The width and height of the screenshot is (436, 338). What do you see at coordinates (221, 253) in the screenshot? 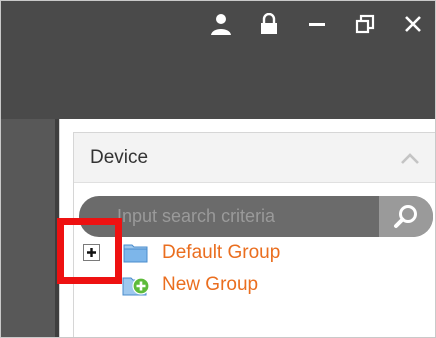
I see `tree-item-default-group: Default Group` at bounding box center [221, 253].